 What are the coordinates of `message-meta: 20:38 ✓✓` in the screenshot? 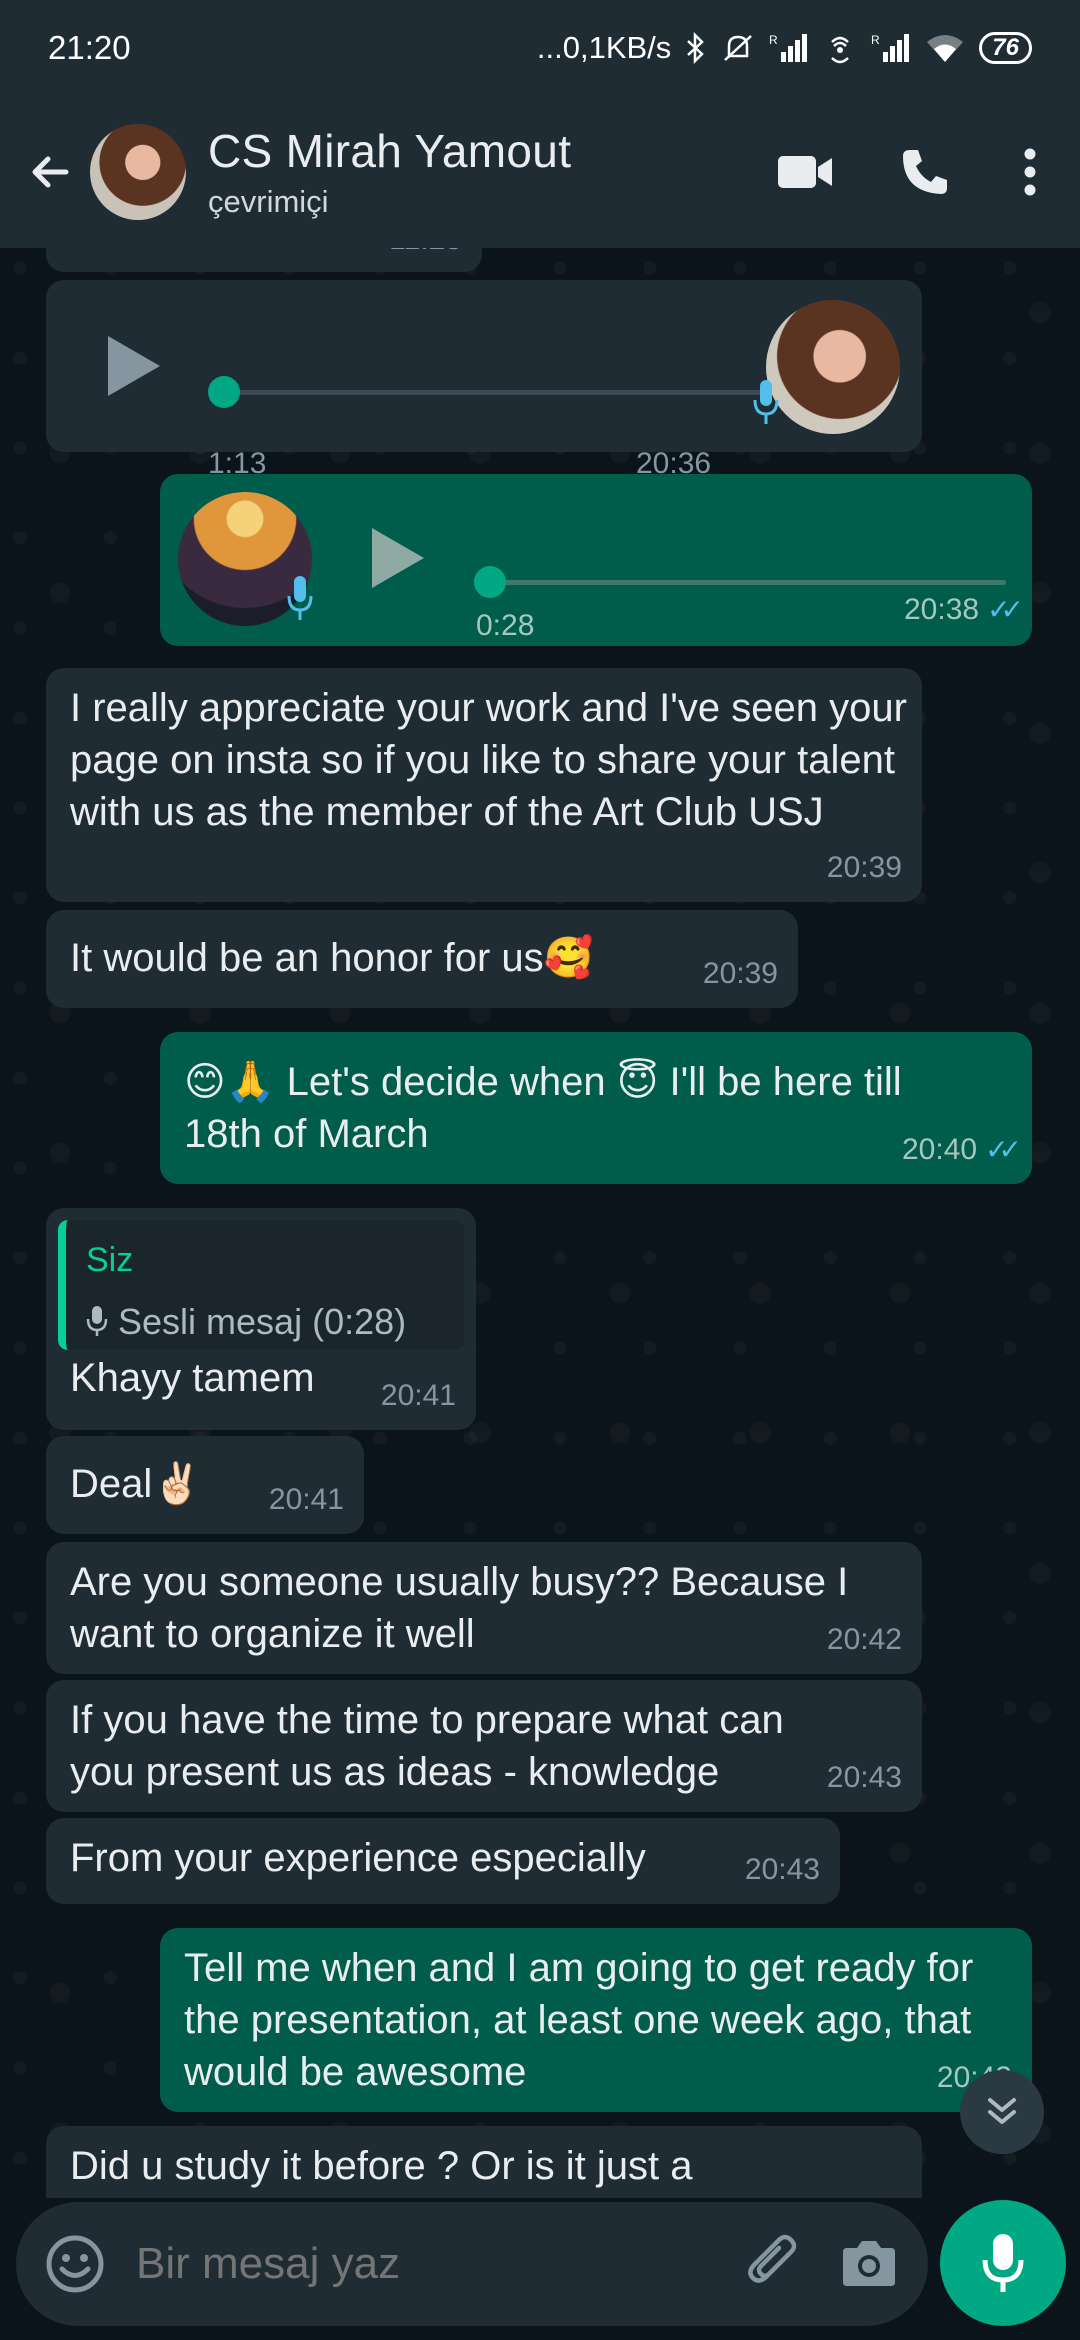 It's located at (964, 610).